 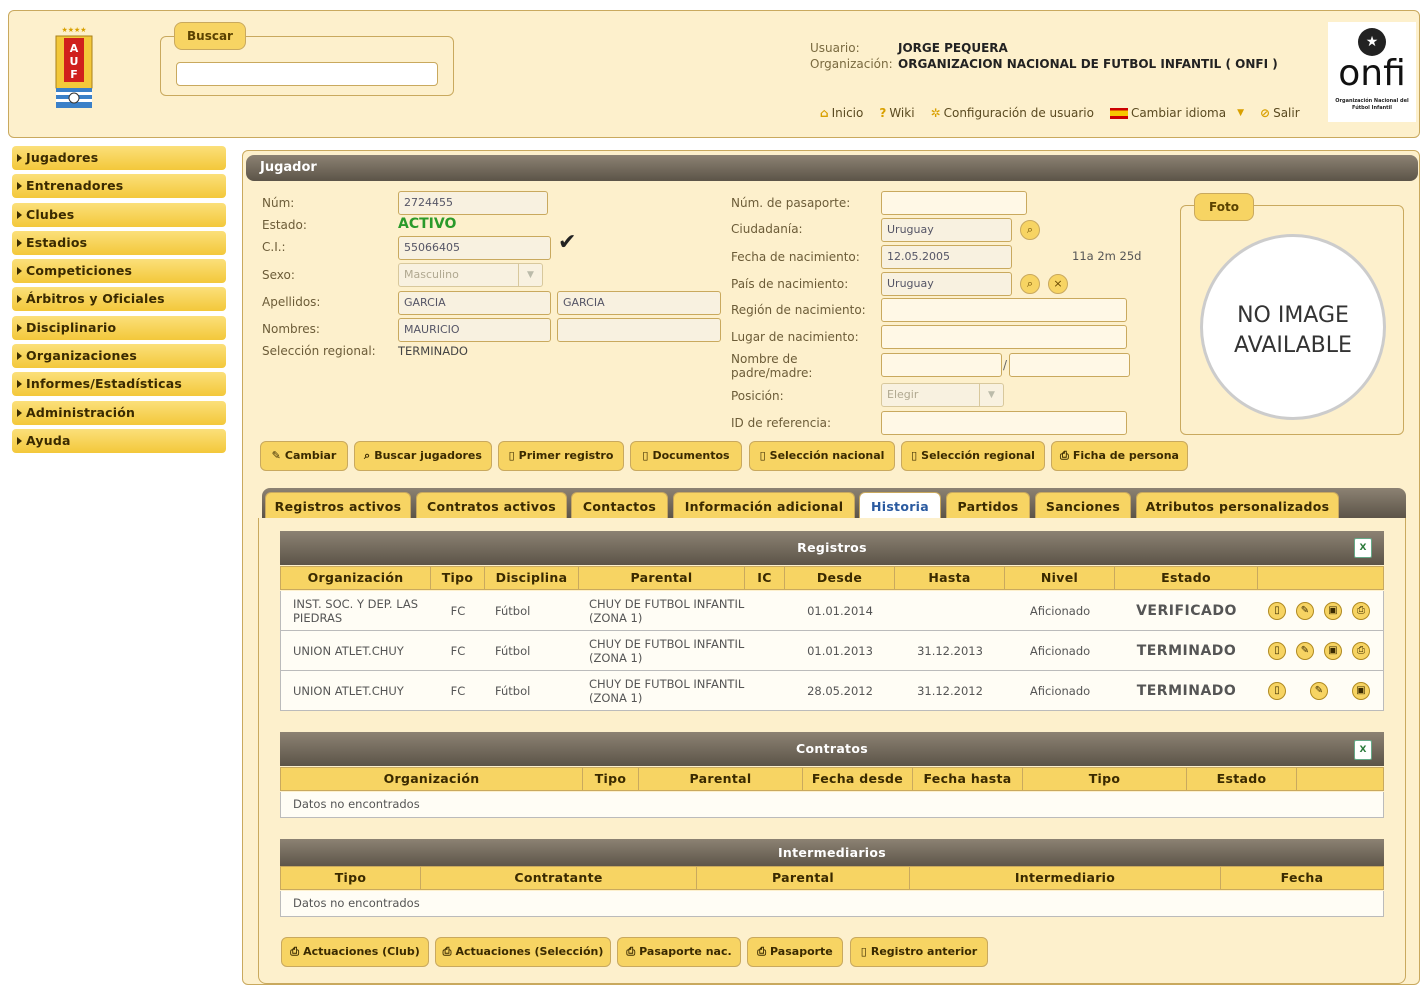 What do you see at coordinates (119, 186) in the screenshot?
I see `sidebar-item-entrenadores: Entrenadores` at bounding box center [119, 186].